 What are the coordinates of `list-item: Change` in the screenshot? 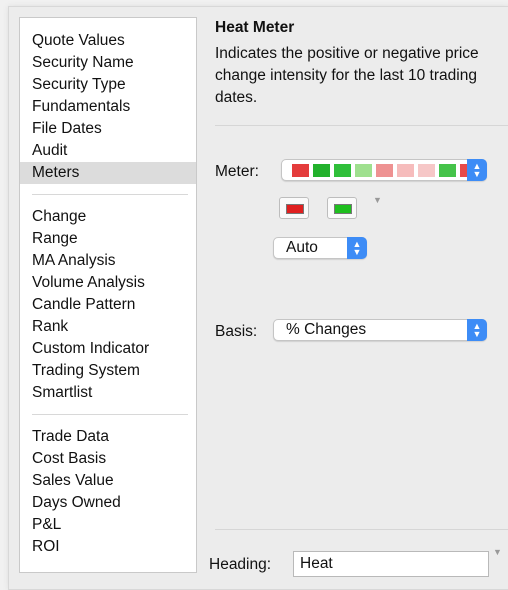 It's located at (108, 217).